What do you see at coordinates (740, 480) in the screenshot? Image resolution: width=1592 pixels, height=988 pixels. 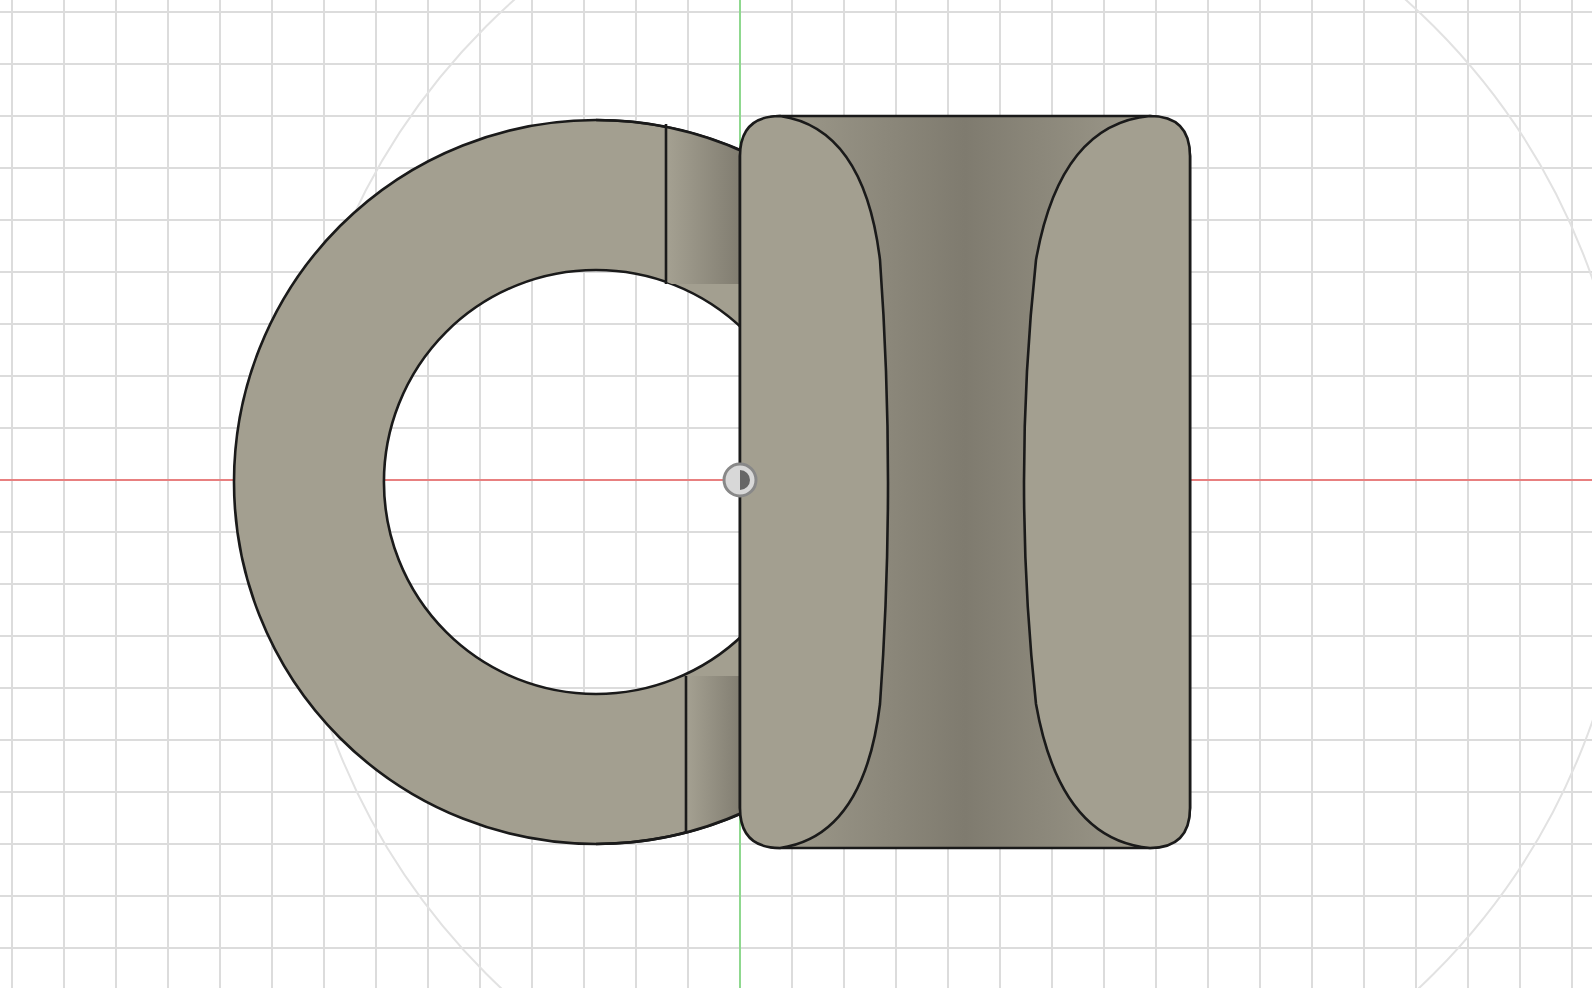 I see `origin-icon` at bounding box center [740, 480].